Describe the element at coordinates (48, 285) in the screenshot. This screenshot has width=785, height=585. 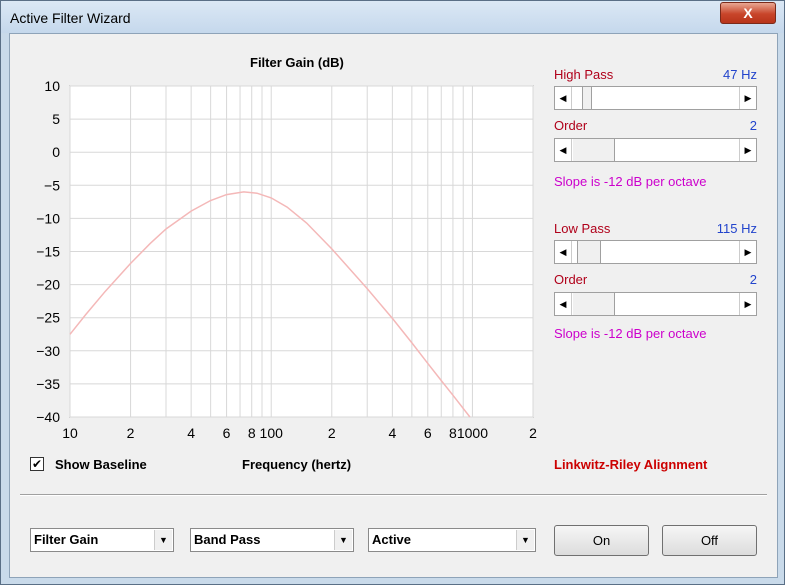
I see `y-tick-label: −20` at that location.